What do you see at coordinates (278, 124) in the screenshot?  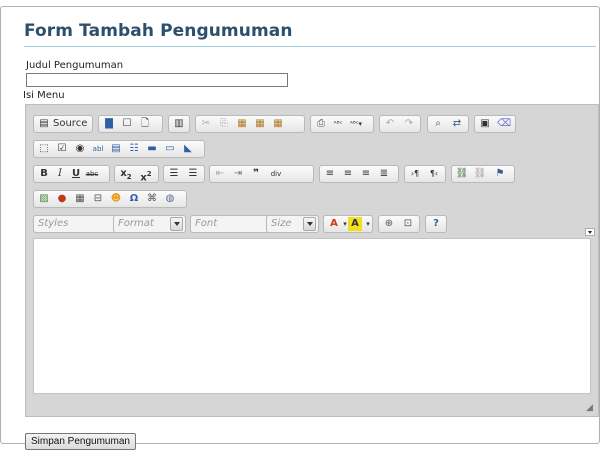 I see `paste-word-icon: ▦` at bounding box center [278, 124].